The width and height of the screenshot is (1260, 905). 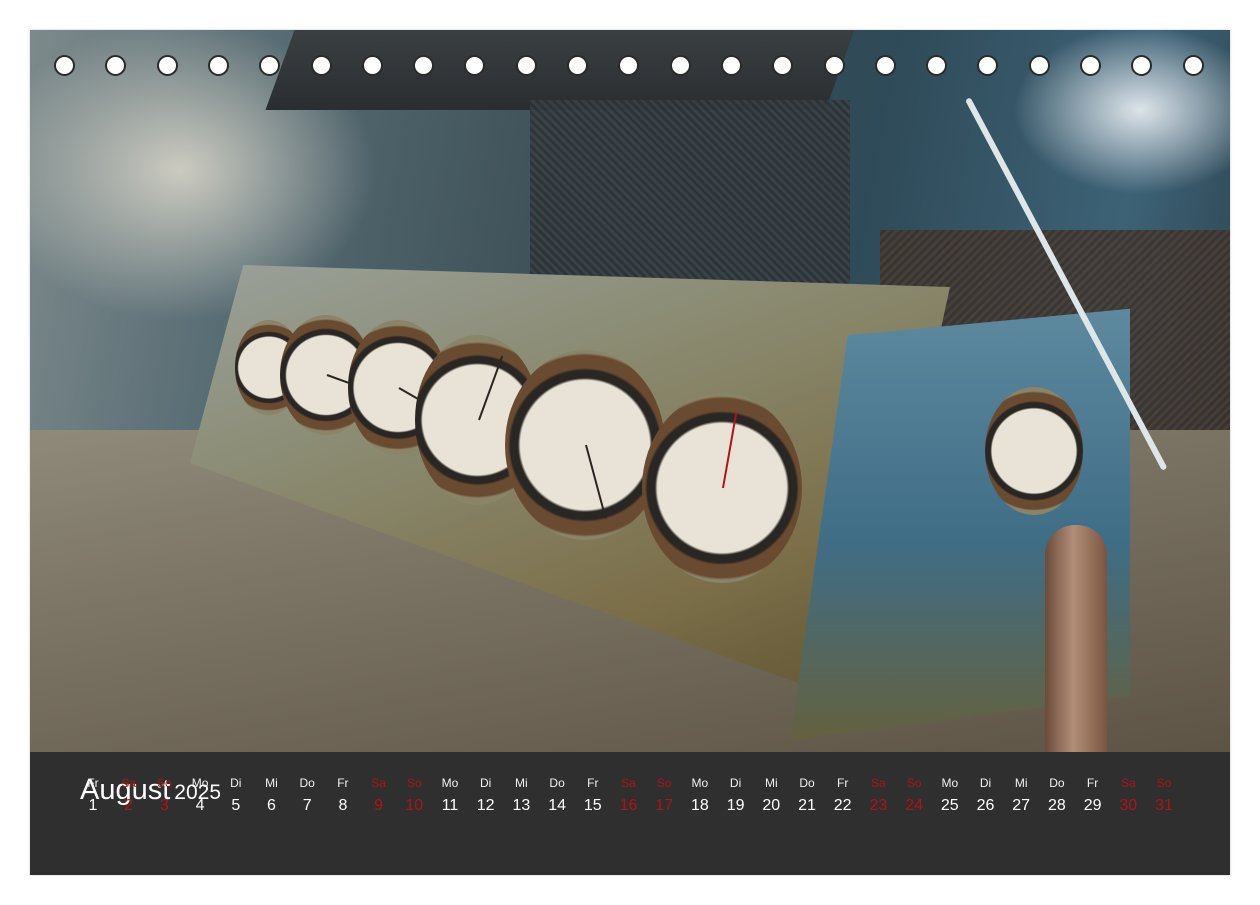 I want to click on day-number: 17, so click(x=664, y=805).